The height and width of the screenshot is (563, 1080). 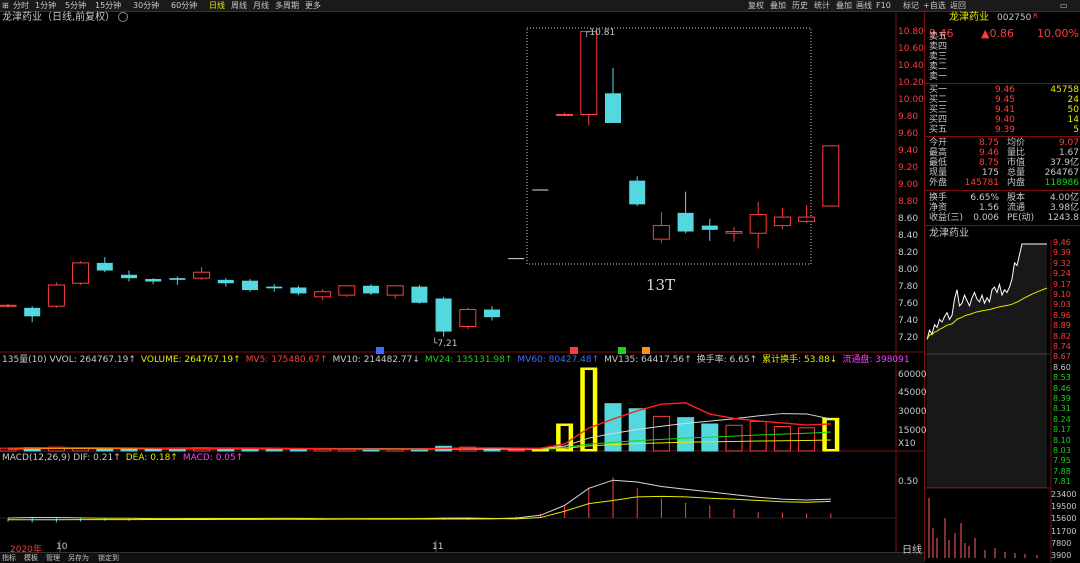 What do you see at coordinates (946, 218) in the screenshot?
I see `stat-label: 收益(三)` at bounding box center [946, 218].